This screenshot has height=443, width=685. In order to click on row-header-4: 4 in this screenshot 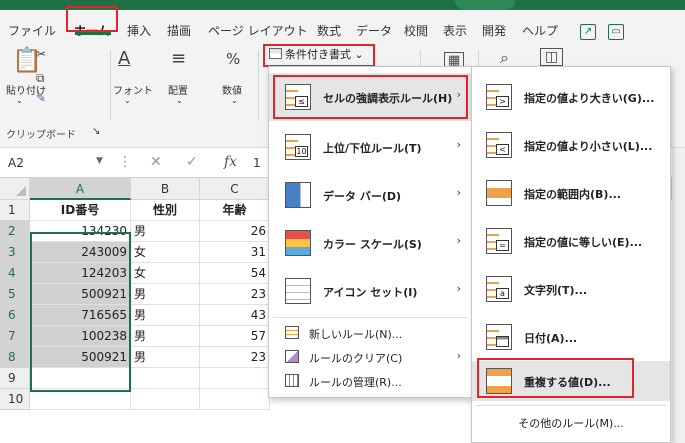, I will do `click(15, 273)`.